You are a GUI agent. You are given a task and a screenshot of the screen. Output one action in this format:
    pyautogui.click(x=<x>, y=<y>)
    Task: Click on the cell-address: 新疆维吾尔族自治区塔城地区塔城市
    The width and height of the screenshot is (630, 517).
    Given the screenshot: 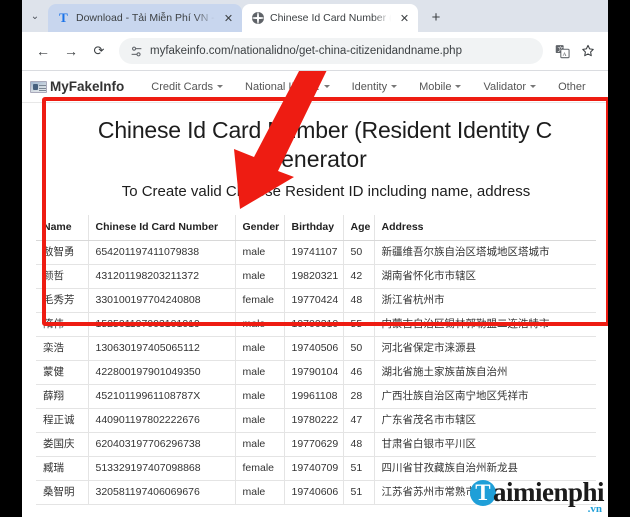 What is the action you would take?
    pyautogui.click(x=485, y=252)
    